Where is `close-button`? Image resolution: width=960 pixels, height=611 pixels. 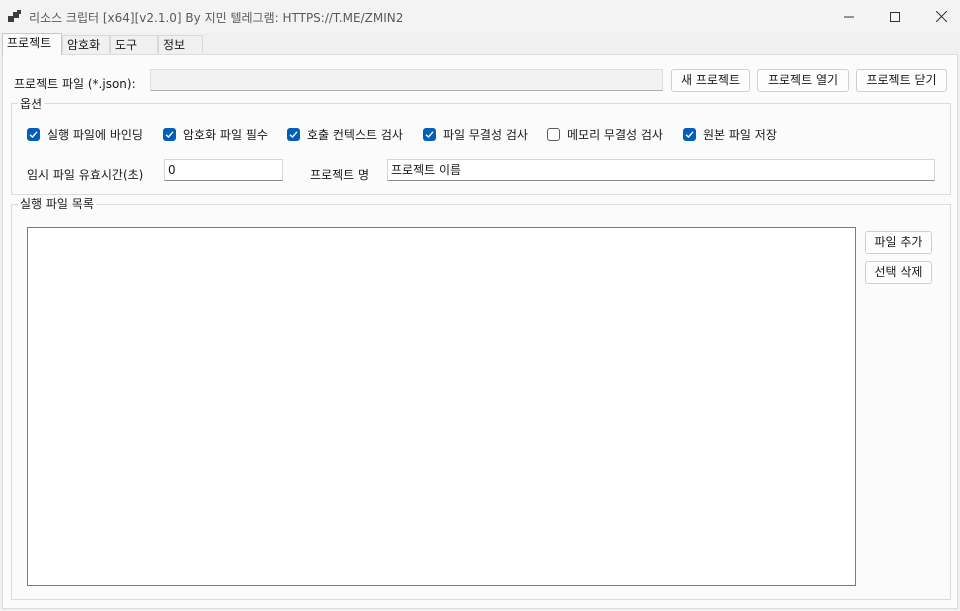 close-button is located at coordinates (939, 16).